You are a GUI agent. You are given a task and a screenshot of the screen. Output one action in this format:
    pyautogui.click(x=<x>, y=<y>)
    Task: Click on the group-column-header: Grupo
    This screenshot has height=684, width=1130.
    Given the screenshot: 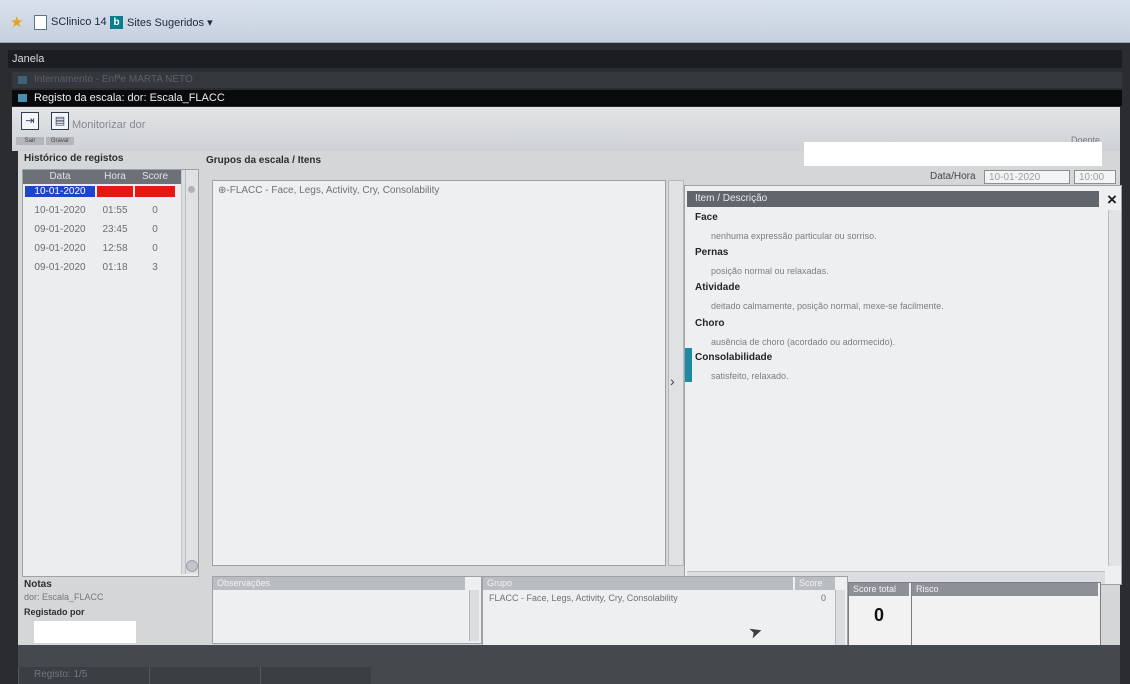 What is the action you would take?
    pyautogui.click(x=638, y=583)
    